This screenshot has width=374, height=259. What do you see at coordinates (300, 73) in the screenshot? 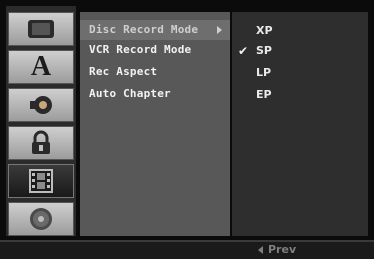
I see `option-lp: LP` at bounding box center [300, 73].